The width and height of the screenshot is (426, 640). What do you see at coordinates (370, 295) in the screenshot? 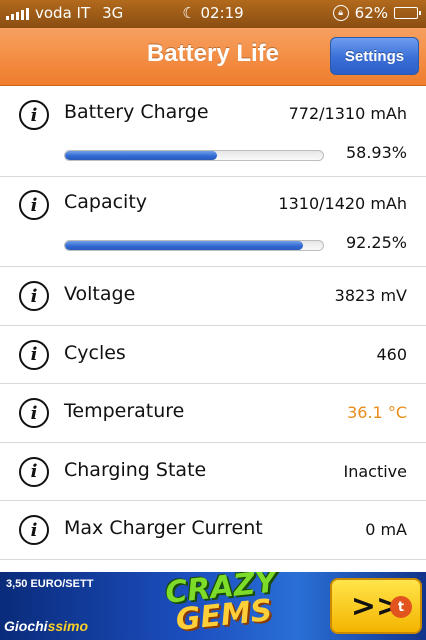
I see `row-value: 3823 mV` at bounding box center [370, 295].